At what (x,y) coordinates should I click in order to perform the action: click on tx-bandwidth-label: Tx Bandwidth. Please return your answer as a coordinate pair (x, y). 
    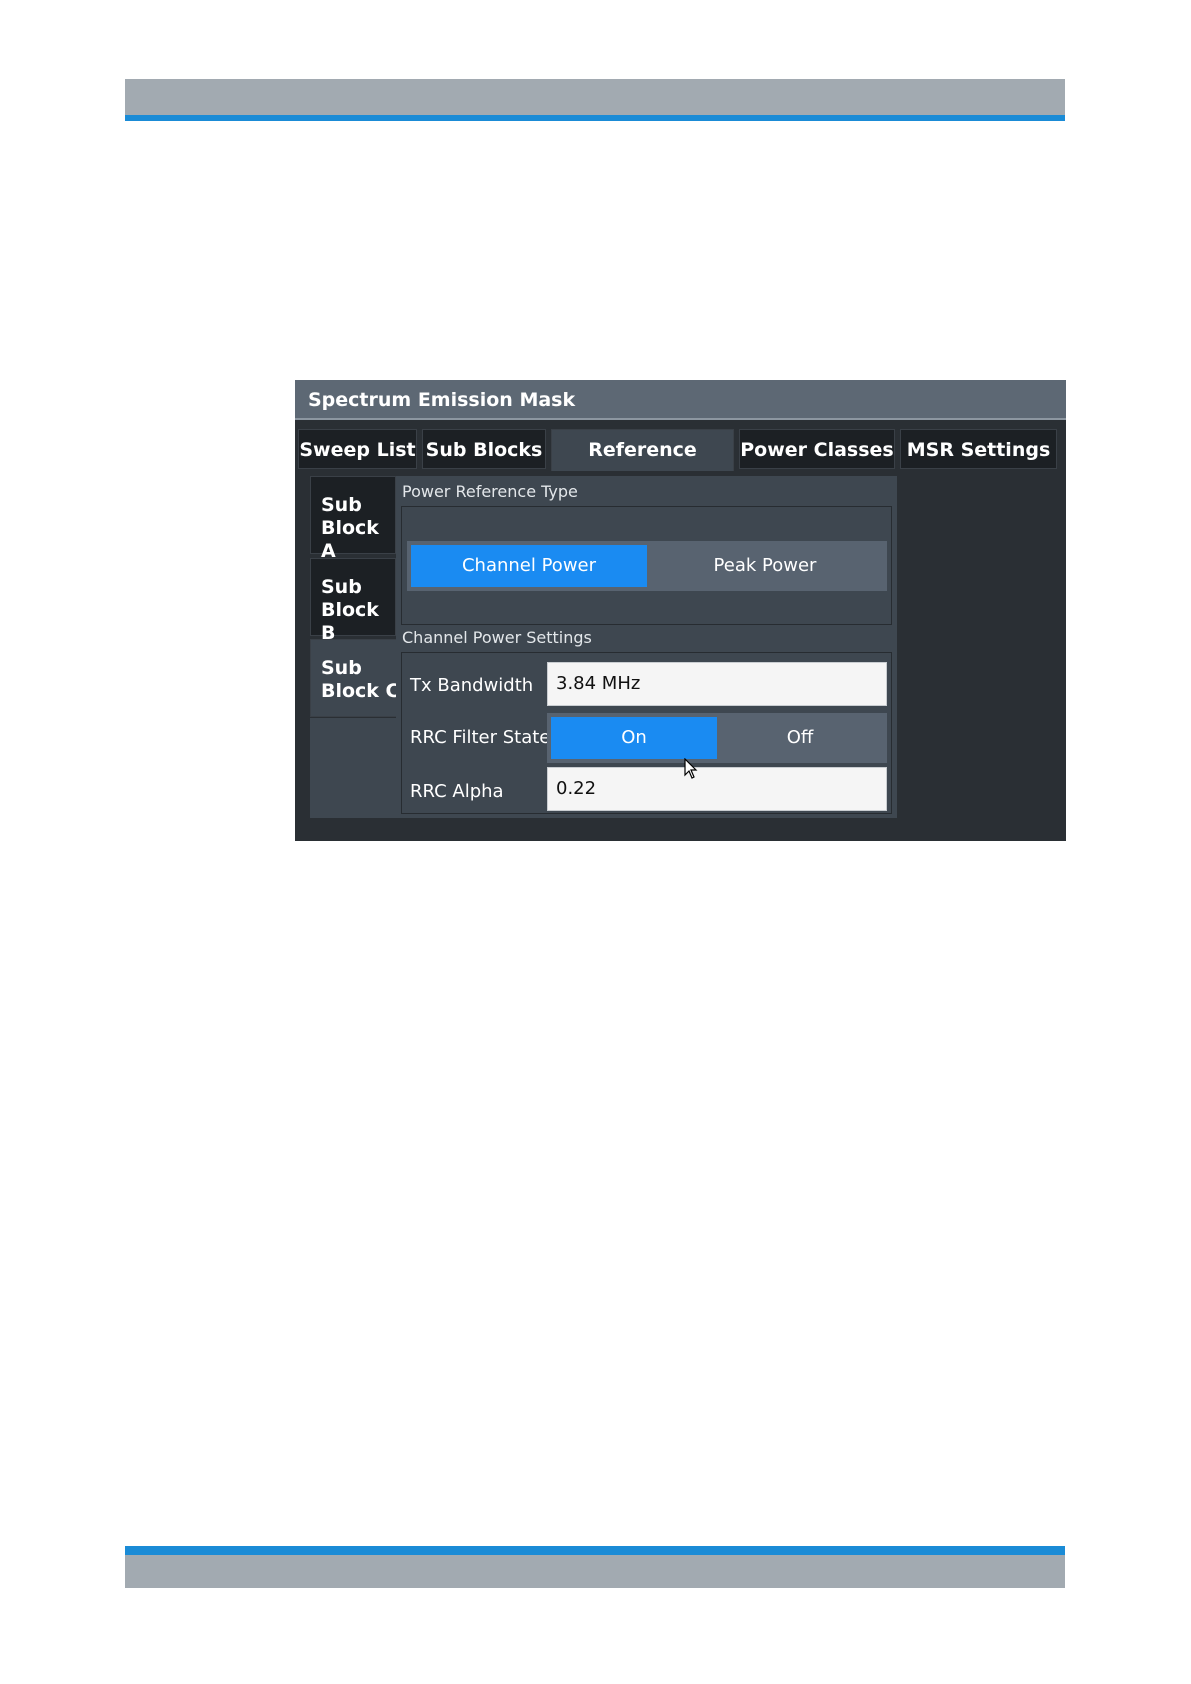
    Looking at the image, I should click on (472, 685).